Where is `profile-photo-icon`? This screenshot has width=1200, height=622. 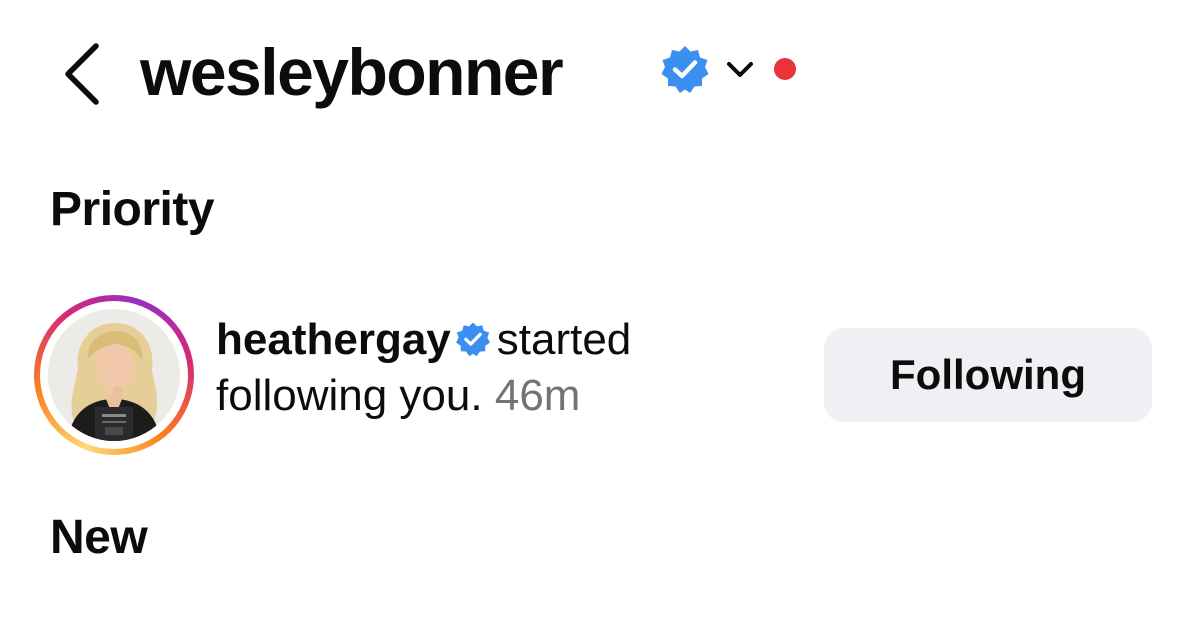 profile-photo-icon is located at coordinates (114, 375).